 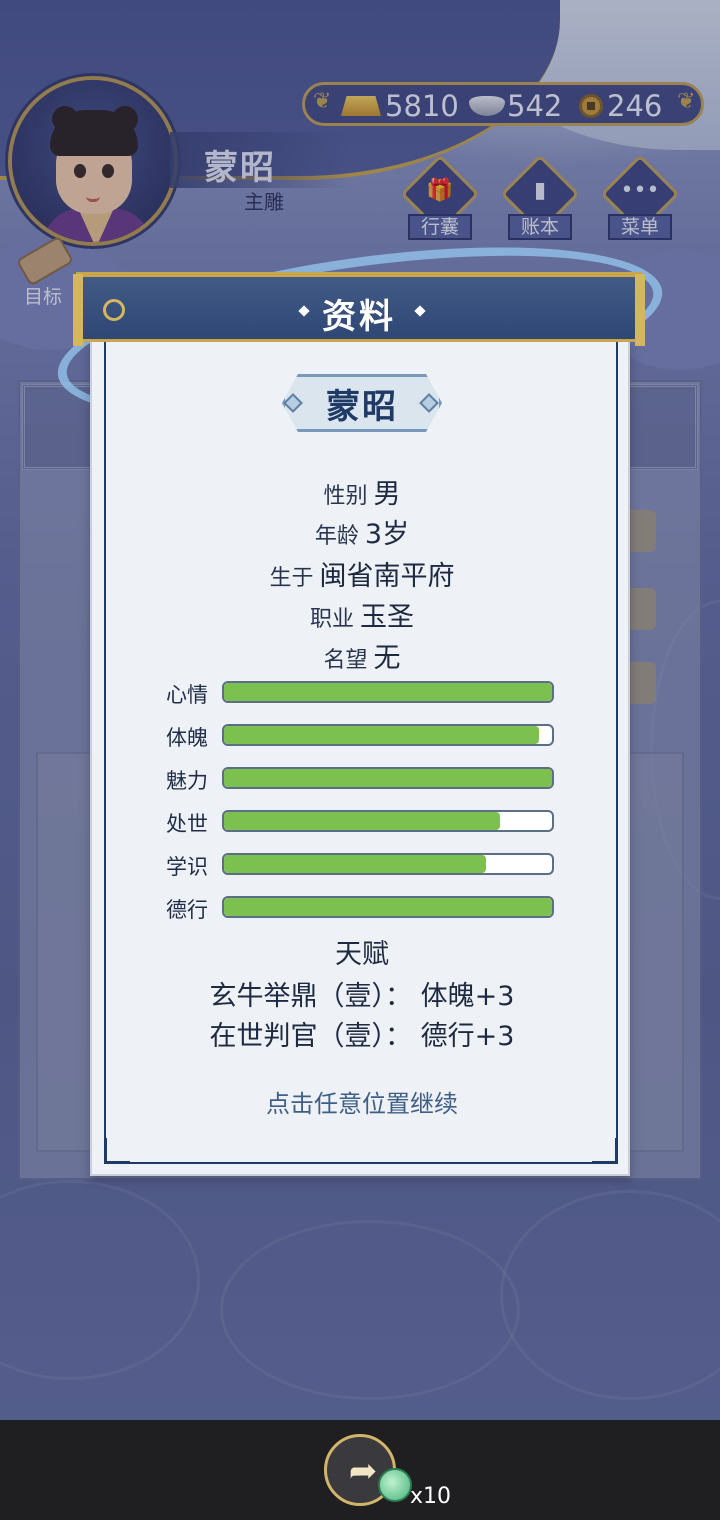 I want to click on info-reputation: 名望无, so click(x=362, y=658).